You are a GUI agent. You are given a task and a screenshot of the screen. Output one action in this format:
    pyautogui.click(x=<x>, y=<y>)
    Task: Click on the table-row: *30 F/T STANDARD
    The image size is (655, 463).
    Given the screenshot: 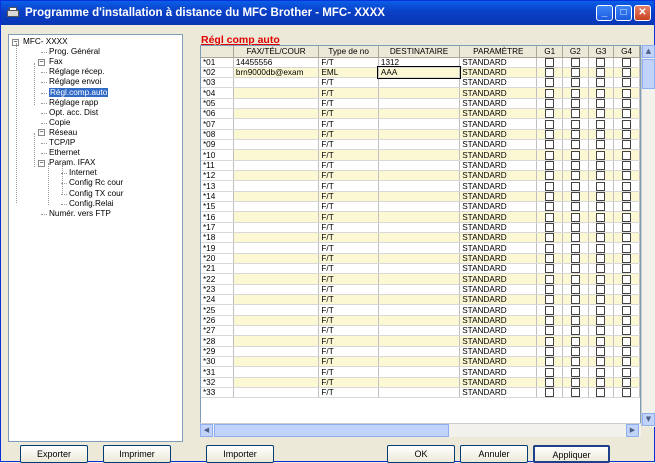 What is the action you would take?
    pyautogui.click(x=420, y=362)
    